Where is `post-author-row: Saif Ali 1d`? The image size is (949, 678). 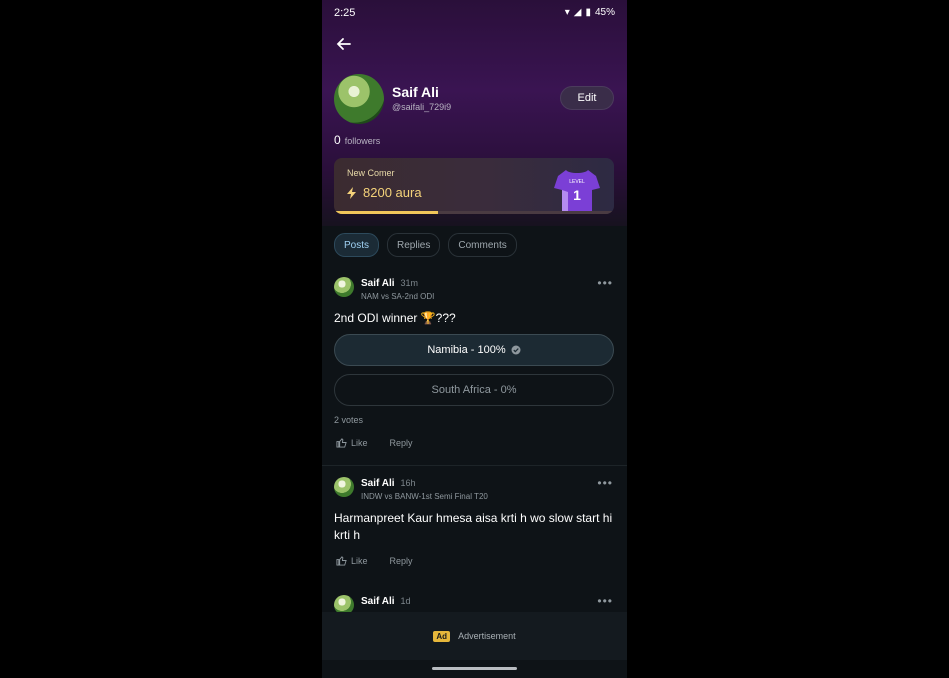 post-author-row: Saif Ali 1d is located at coordinates (386, 601).